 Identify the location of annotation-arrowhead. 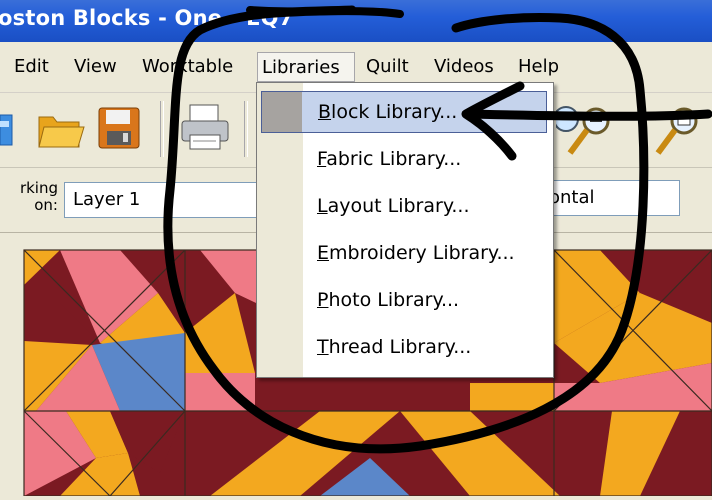
(493, 121).